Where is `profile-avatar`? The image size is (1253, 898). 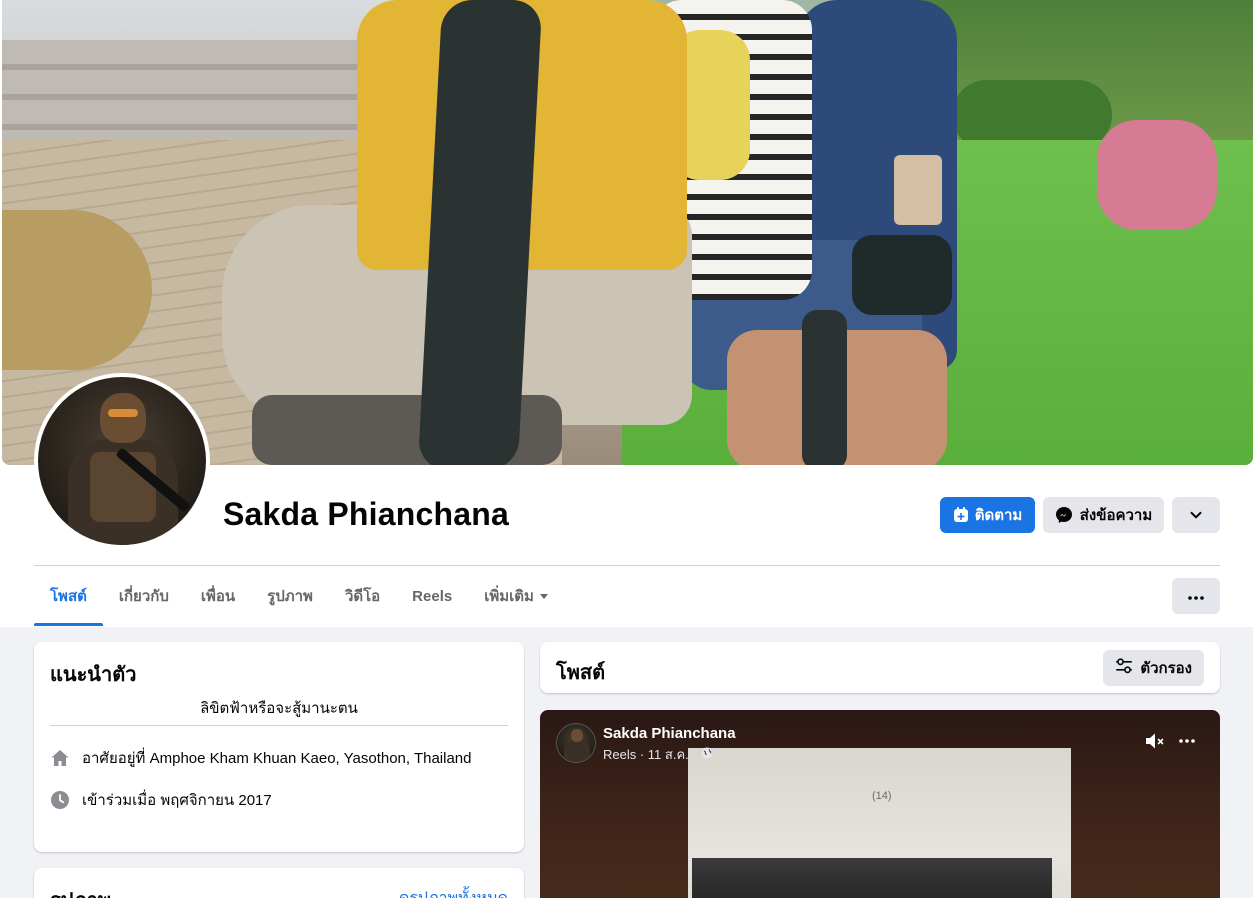 profile-avatar is located at coordinates (122, 461).